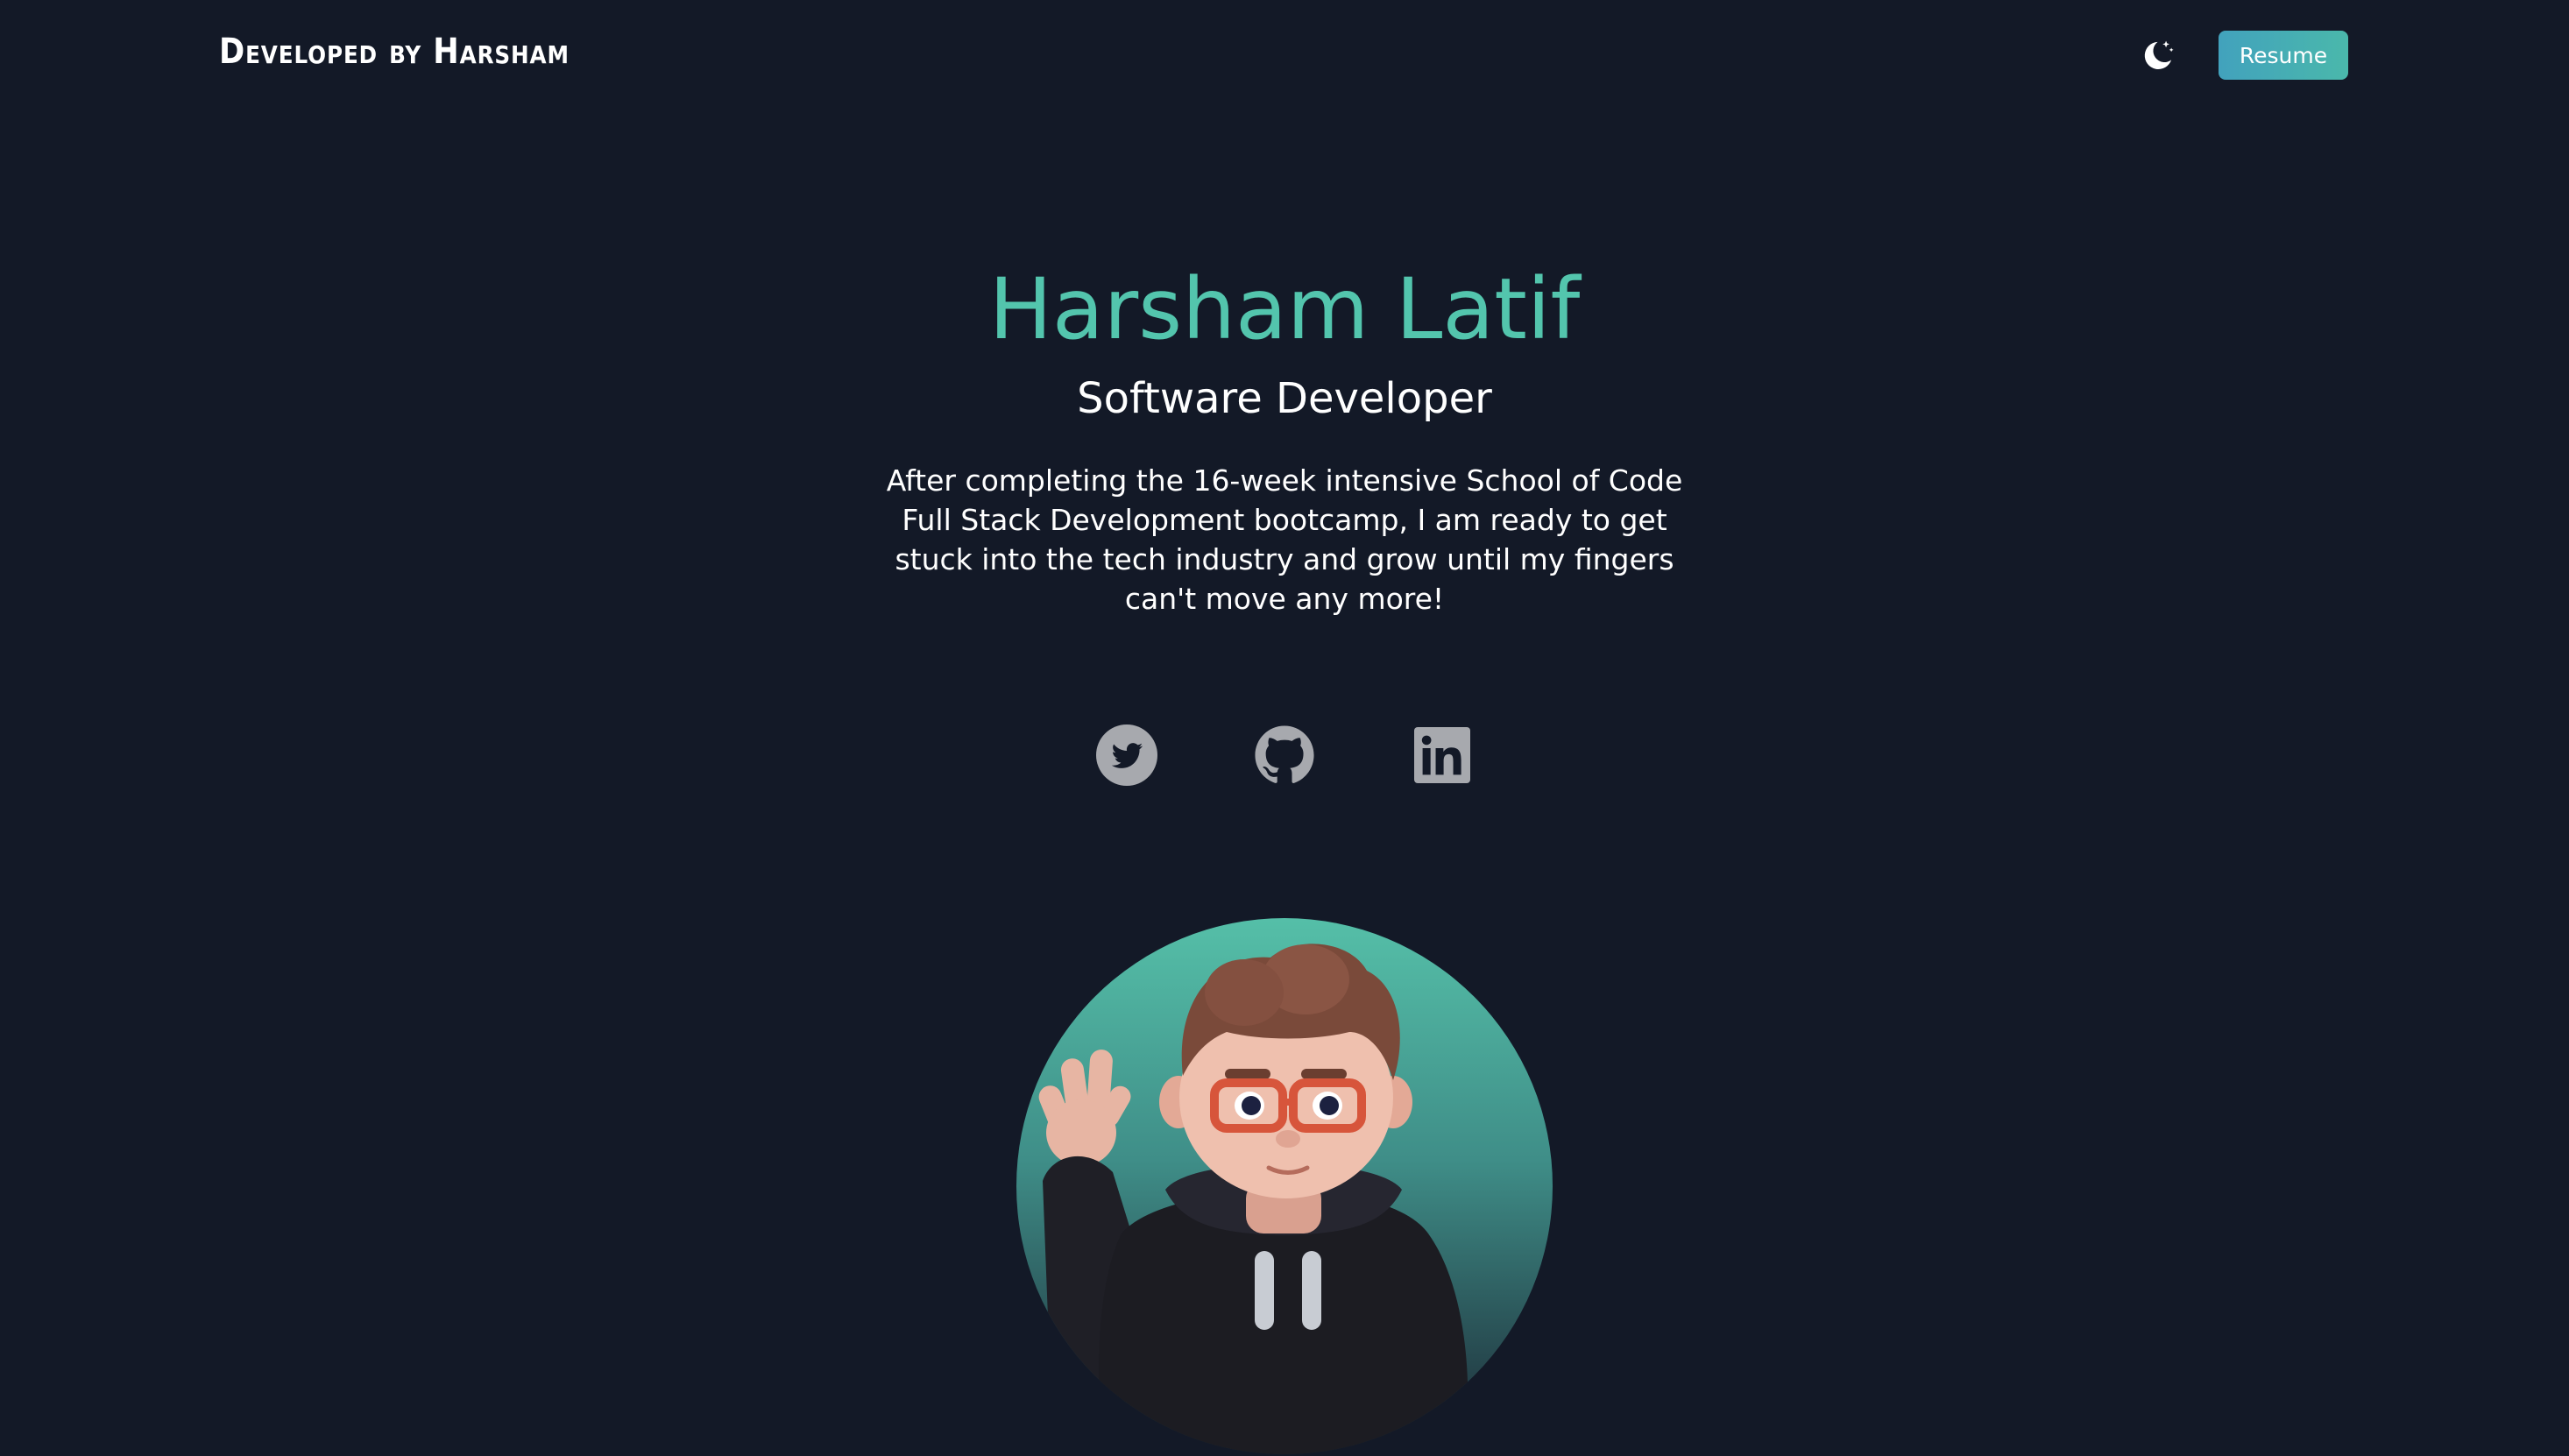 The width and height of the screenshot is (2569, 1456). I want to click on hero-role-subtitle: Software Developer, so click(1284, 398).